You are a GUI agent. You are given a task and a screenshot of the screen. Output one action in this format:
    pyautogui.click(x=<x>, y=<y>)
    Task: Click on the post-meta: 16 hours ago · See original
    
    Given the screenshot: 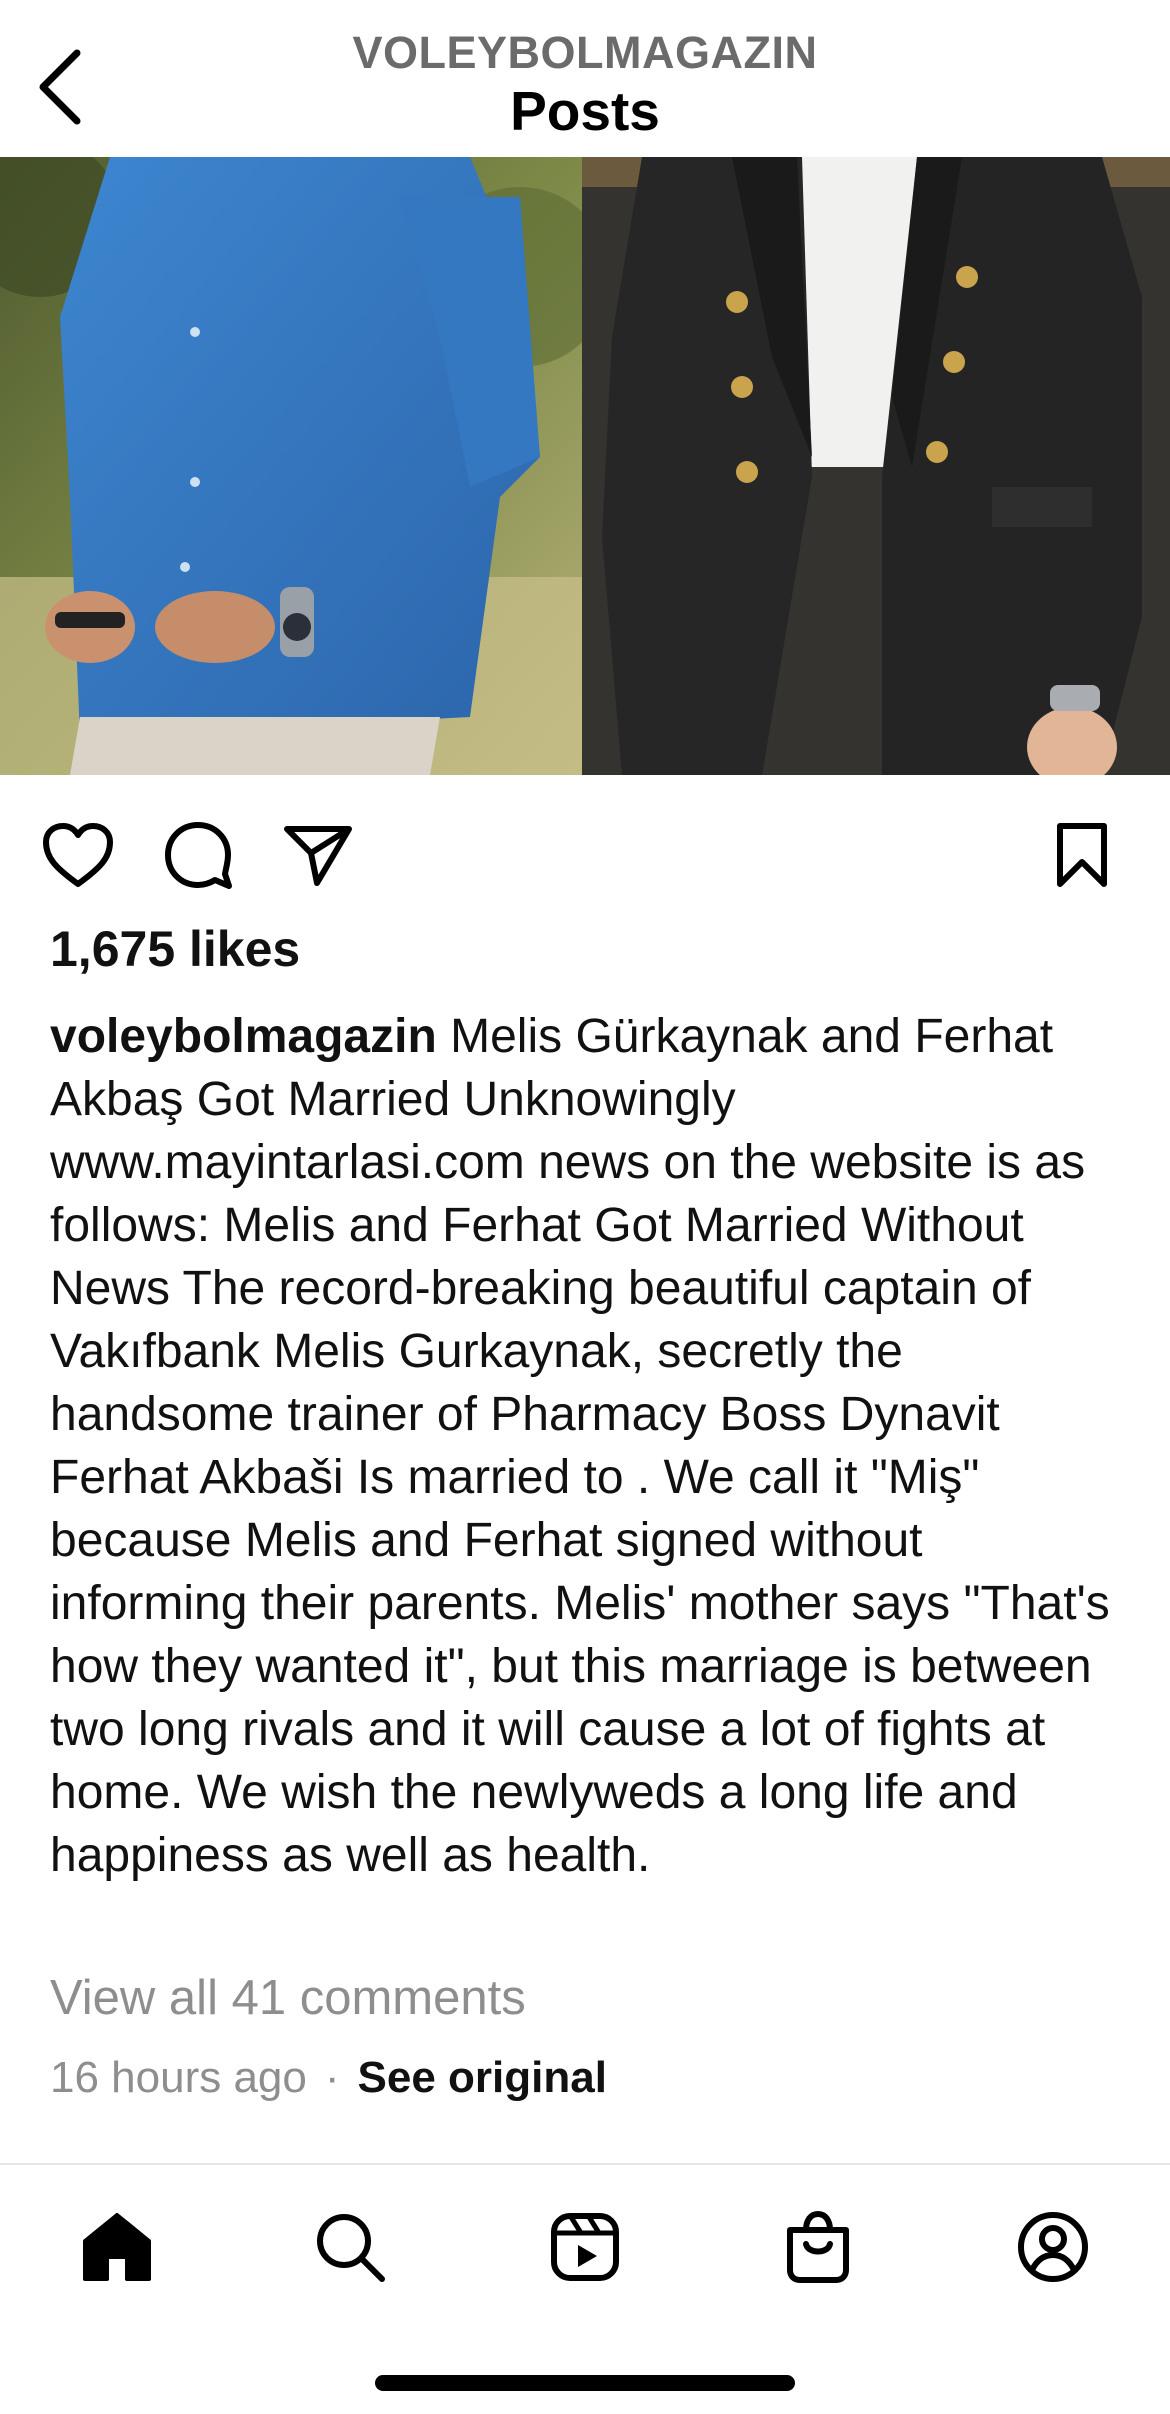 What is the action you would take?
    pyautogui.click(x=328, y=2078)
    